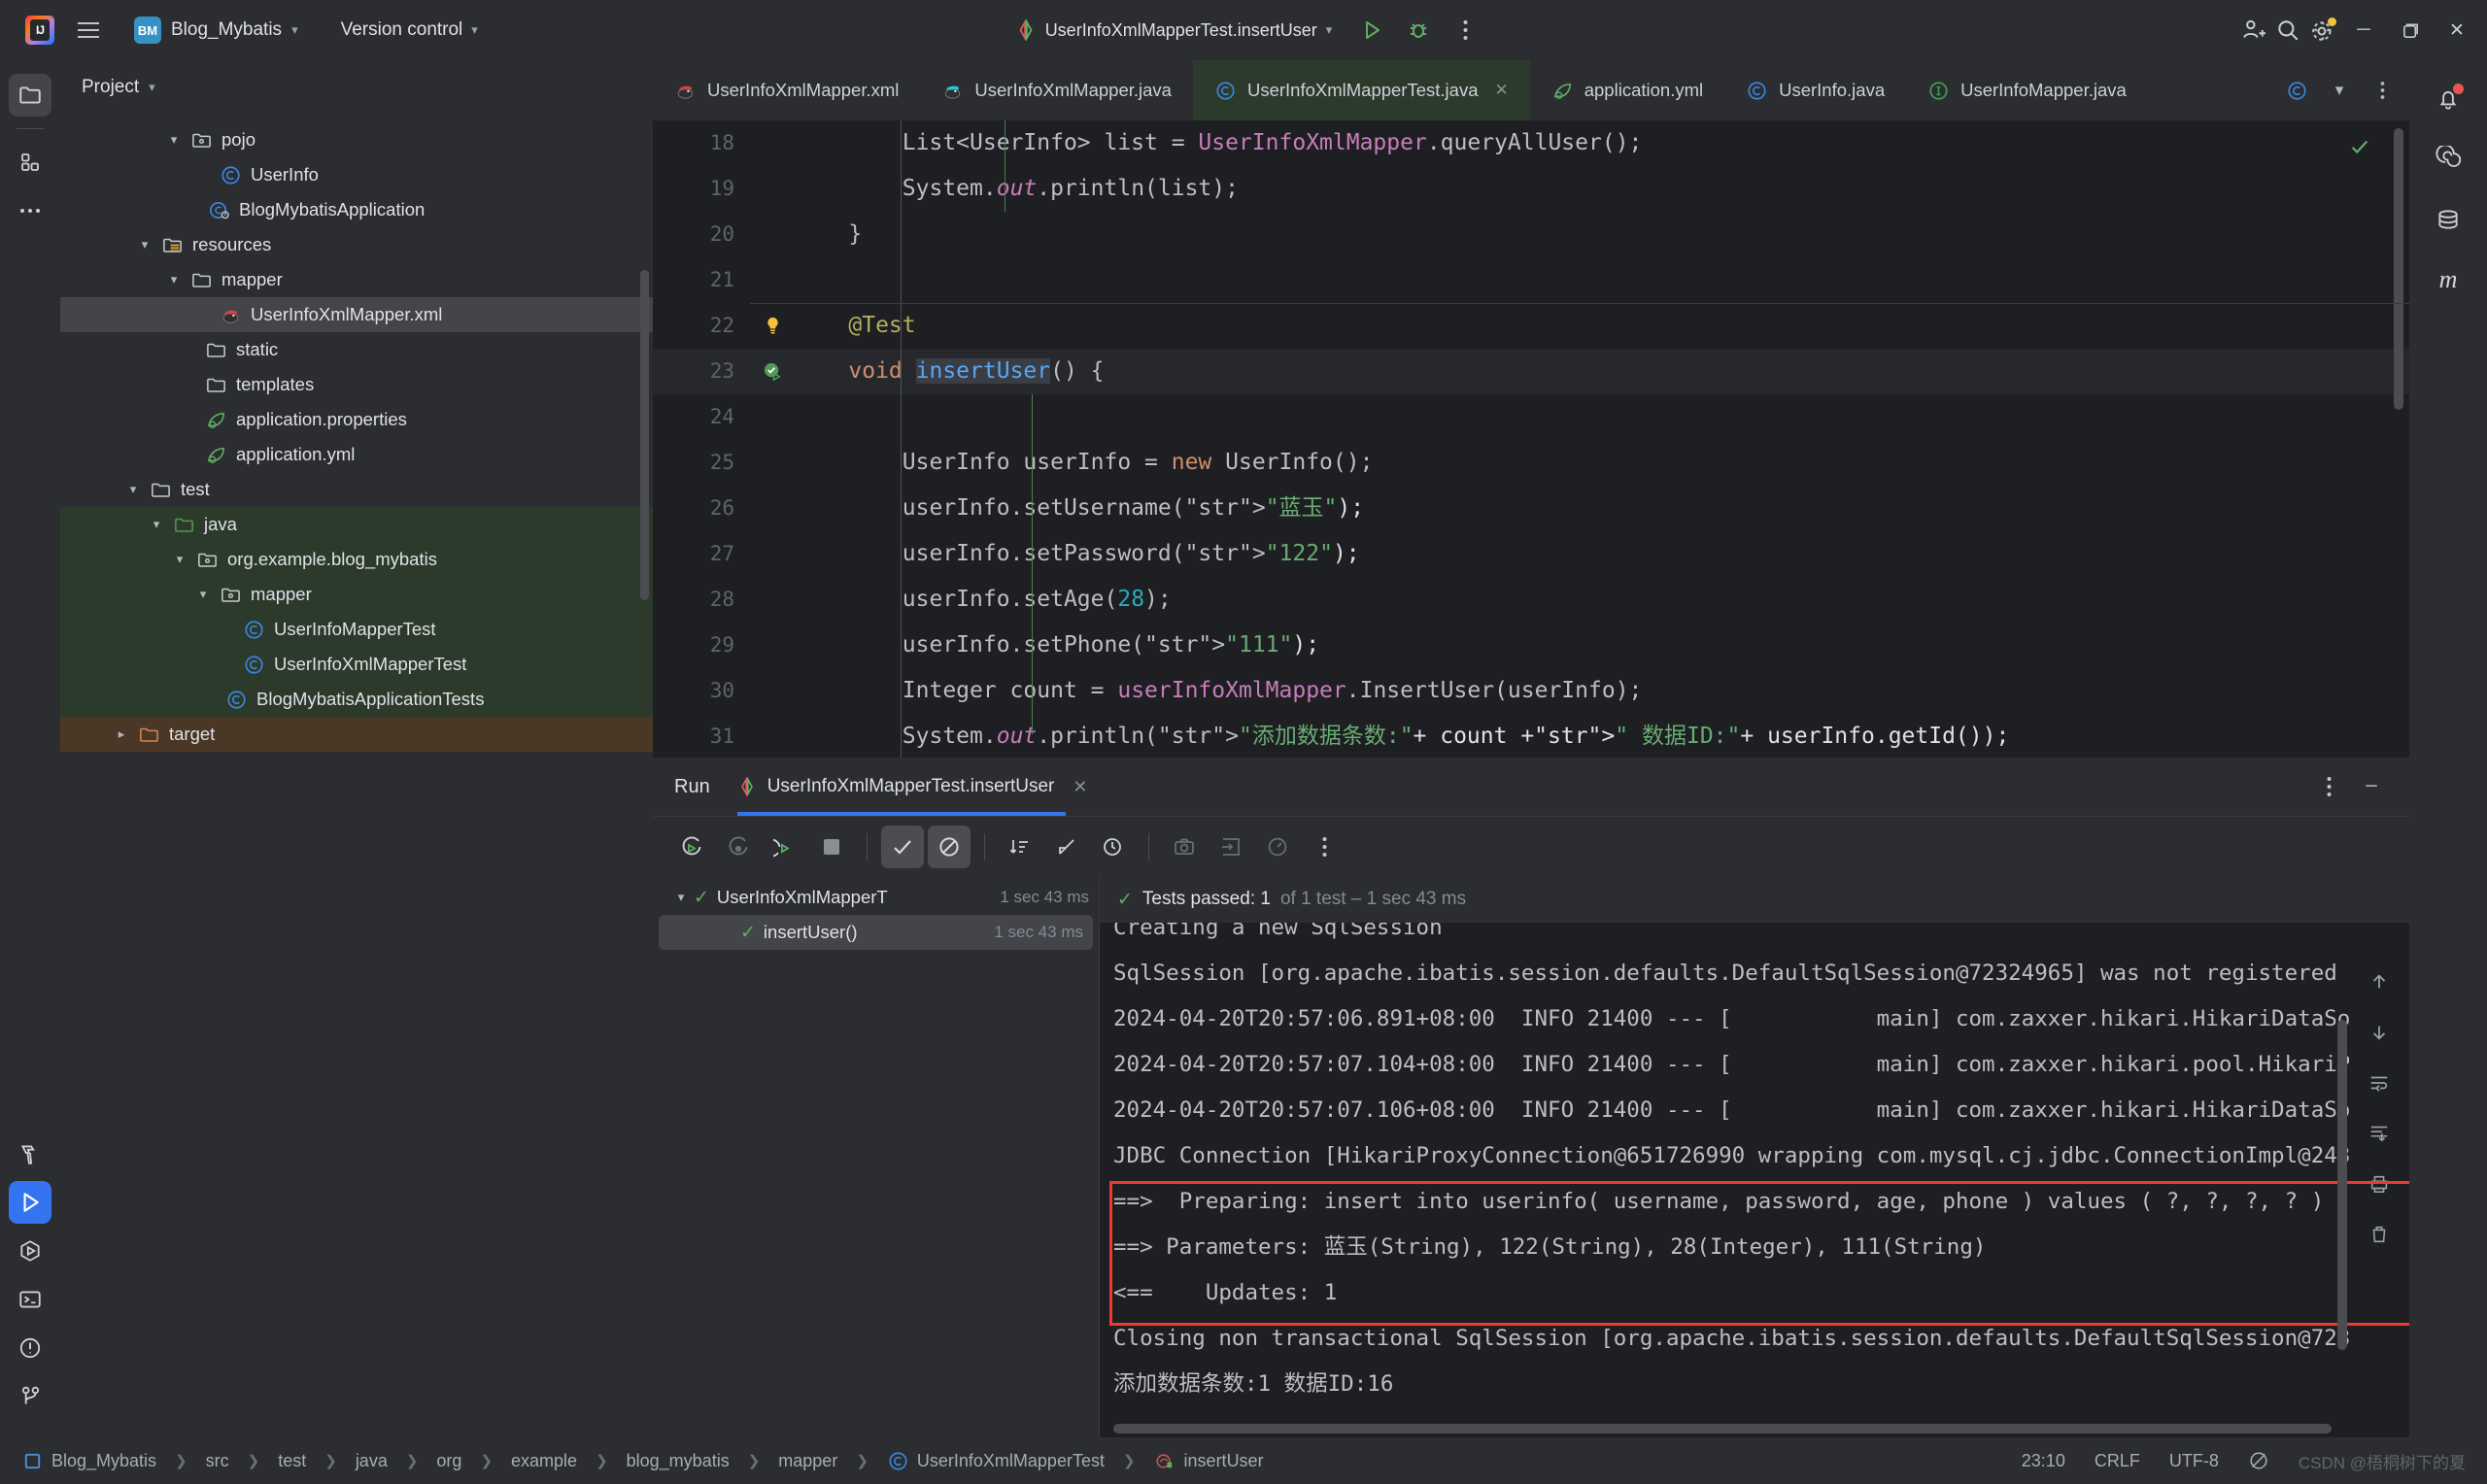 The image size is (2487, 1484). I want to click on class-icon, so click(2296, 90).